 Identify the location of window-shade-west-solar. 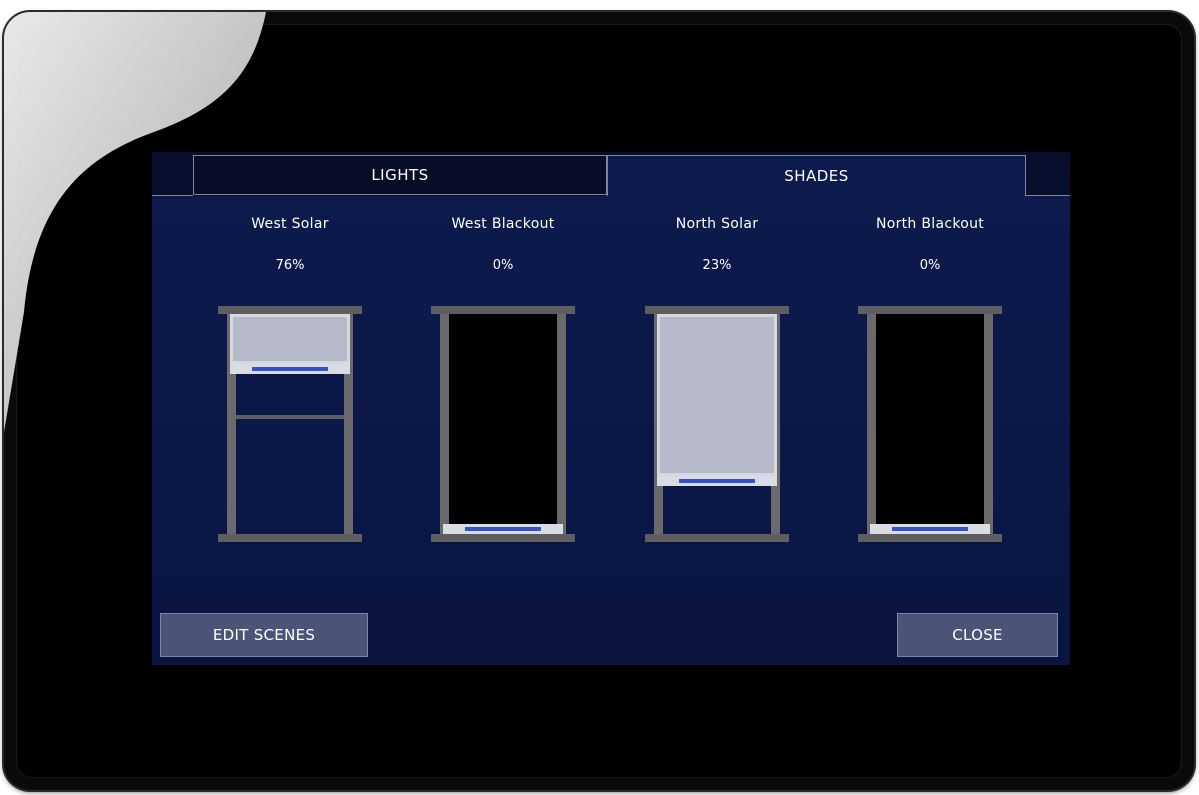
(290, 424).